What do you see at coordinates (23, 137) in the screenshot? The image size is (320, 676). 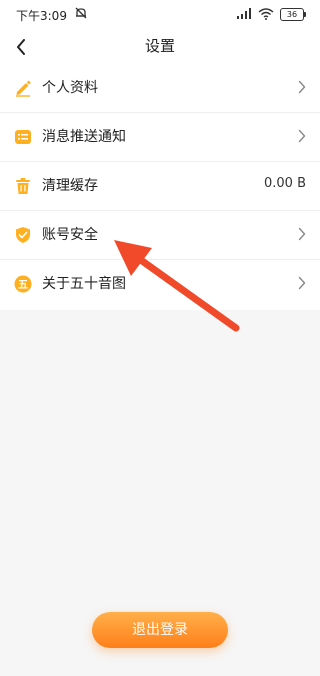 I see `message-list-icon` at bounding box center [23, 137].